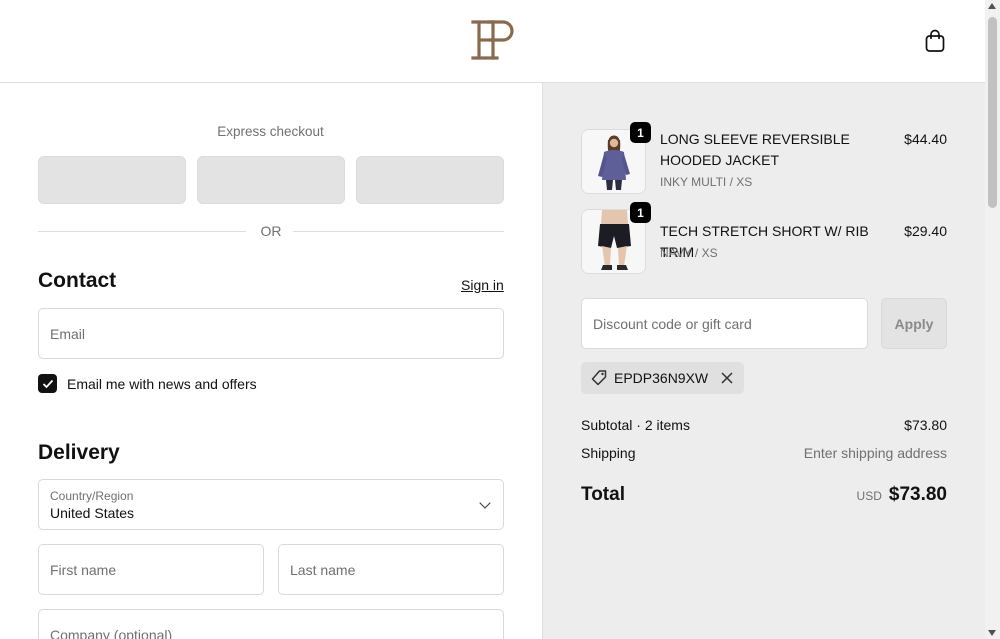  Describe the element at coordinates (271, 624) in the screenshot. I see `company-field: Company (optional)` at that location.